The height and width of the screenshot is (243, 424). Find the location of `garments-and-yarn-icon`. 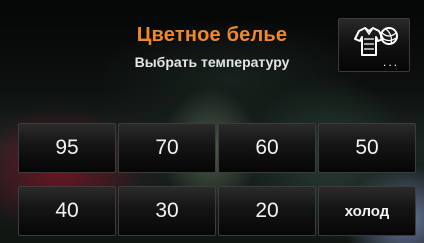

garments-and-yarn-icon is located at coordinates (376, 41).